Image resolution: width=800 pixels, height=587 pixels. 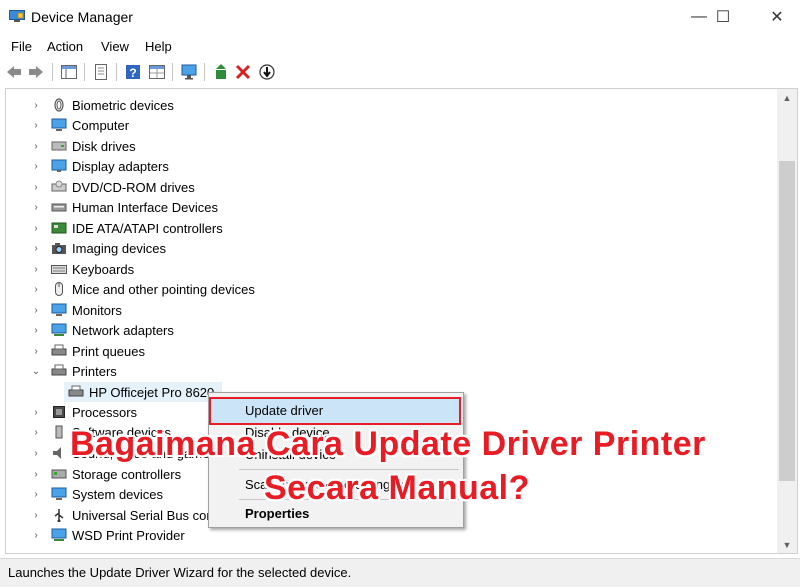 What do you see at coordinates (397, 488) in the screenshot?
I see `overlay-headline-line2: Secara Manual?` at bounding box center [397, 488].